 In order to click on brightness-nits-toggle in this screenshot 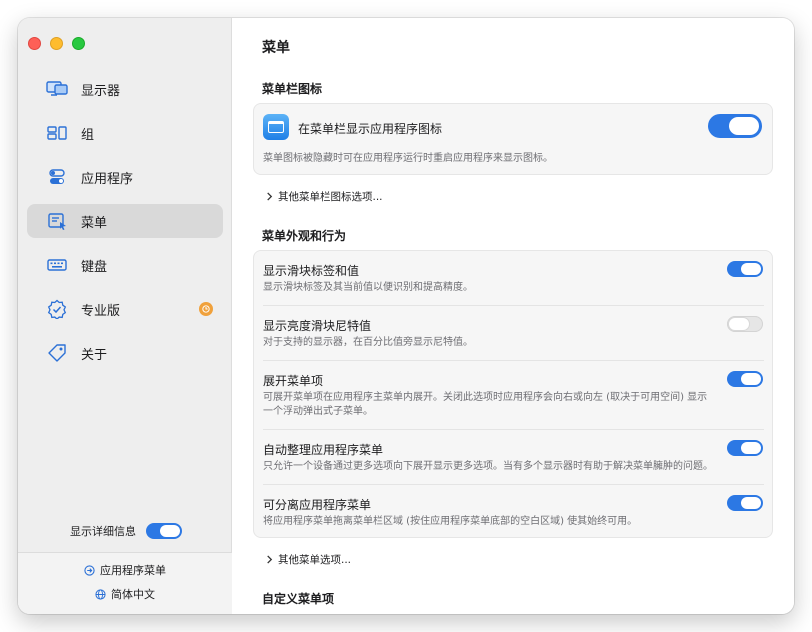, I will do `click(745, 324)`.